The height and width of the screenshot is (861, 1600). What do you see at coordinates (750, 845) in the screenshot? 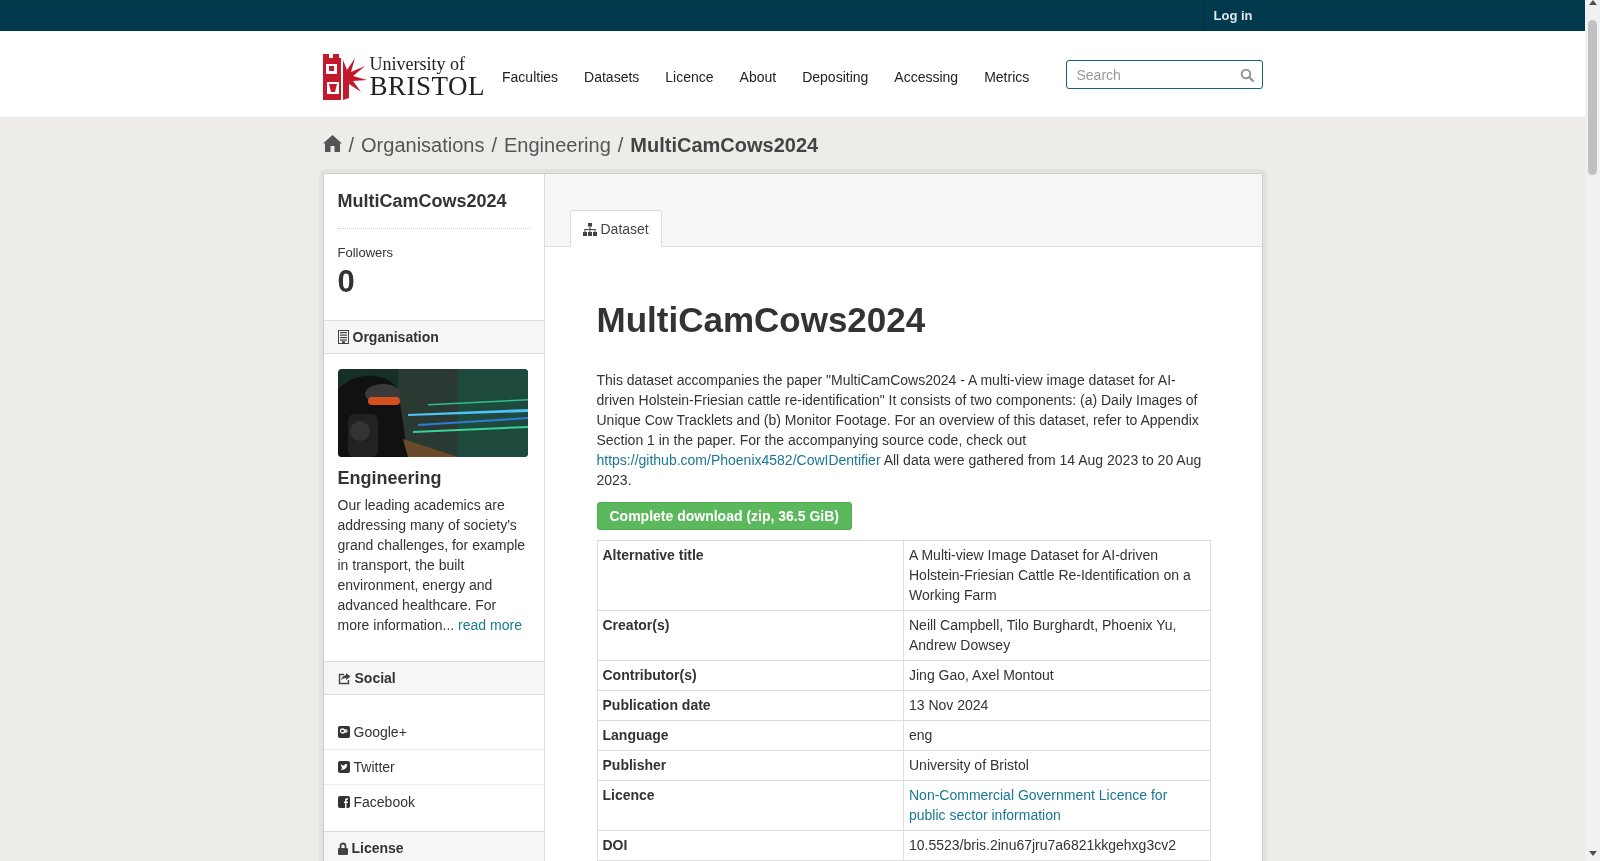
I see `field-label: DOI` at bounding box center [750, 845].